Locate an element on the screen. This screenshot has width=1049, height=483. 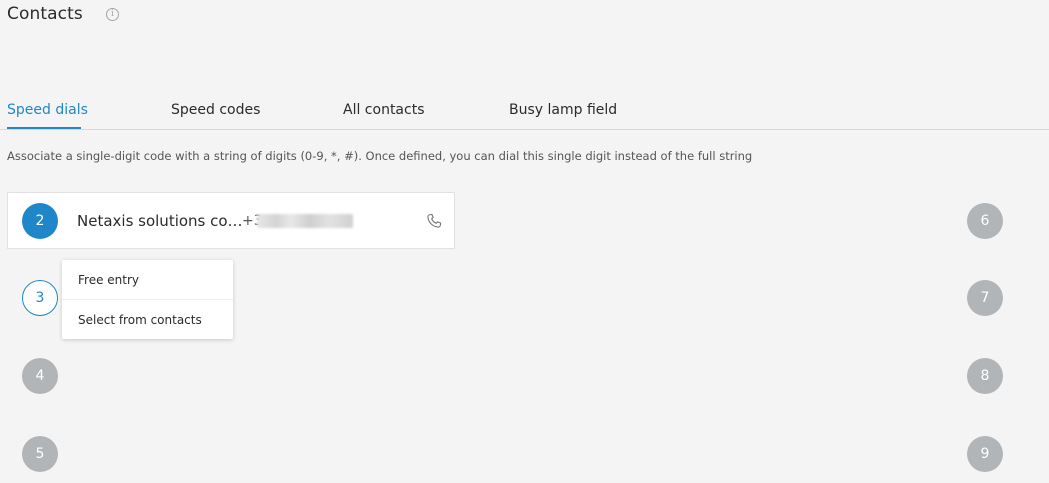
speed-dial-slot-5: 5 is located at coordinates (40, 454).